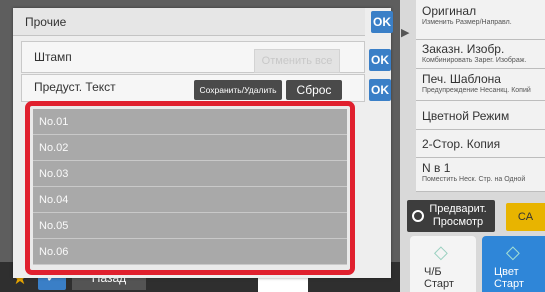  Describe the element at coordinates (46, 22) in the screenshot. I see `dialog-title: Прочие` at that location.